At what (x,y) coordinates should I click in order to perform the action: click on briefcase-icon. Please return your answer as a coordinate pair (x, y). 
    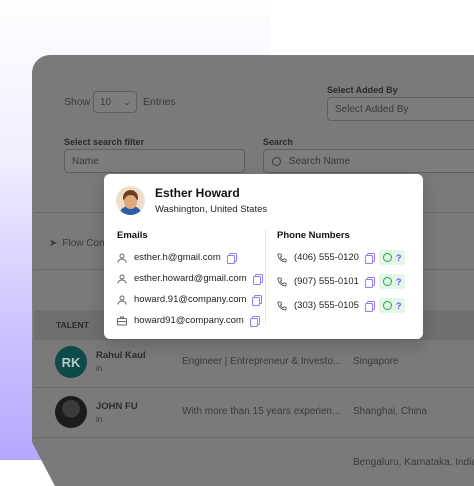
    Looking at the image, I should click on (122, 321).